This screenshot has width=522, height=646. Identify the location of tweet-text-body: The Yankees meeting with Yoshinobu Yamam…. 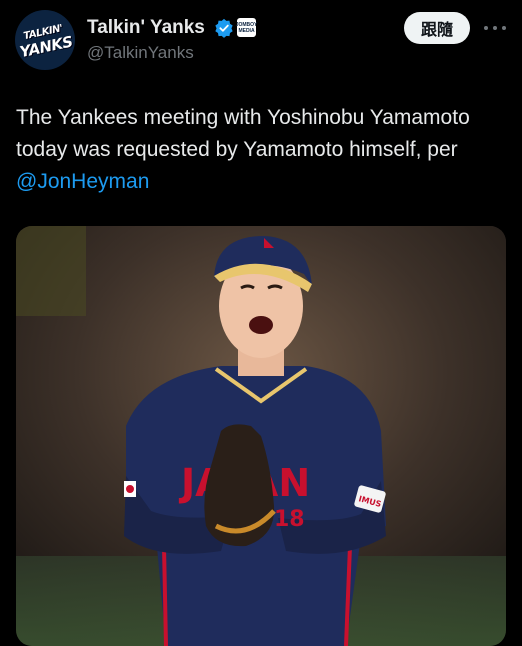
(243, 133).